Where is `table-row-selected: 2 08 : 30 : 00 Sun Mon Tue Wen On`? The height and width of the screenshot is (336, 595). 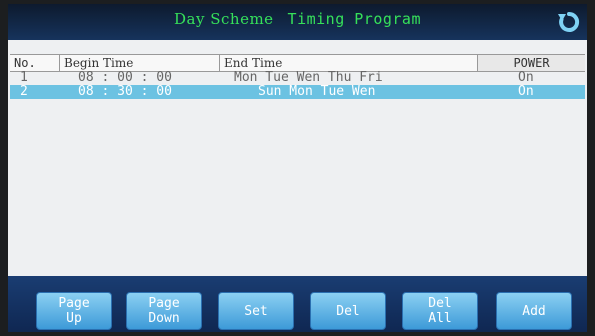 table-row-selected: 2 08 : 30 : 00 Sun Mon Tue Wen On is located at coordinates (297, 92).